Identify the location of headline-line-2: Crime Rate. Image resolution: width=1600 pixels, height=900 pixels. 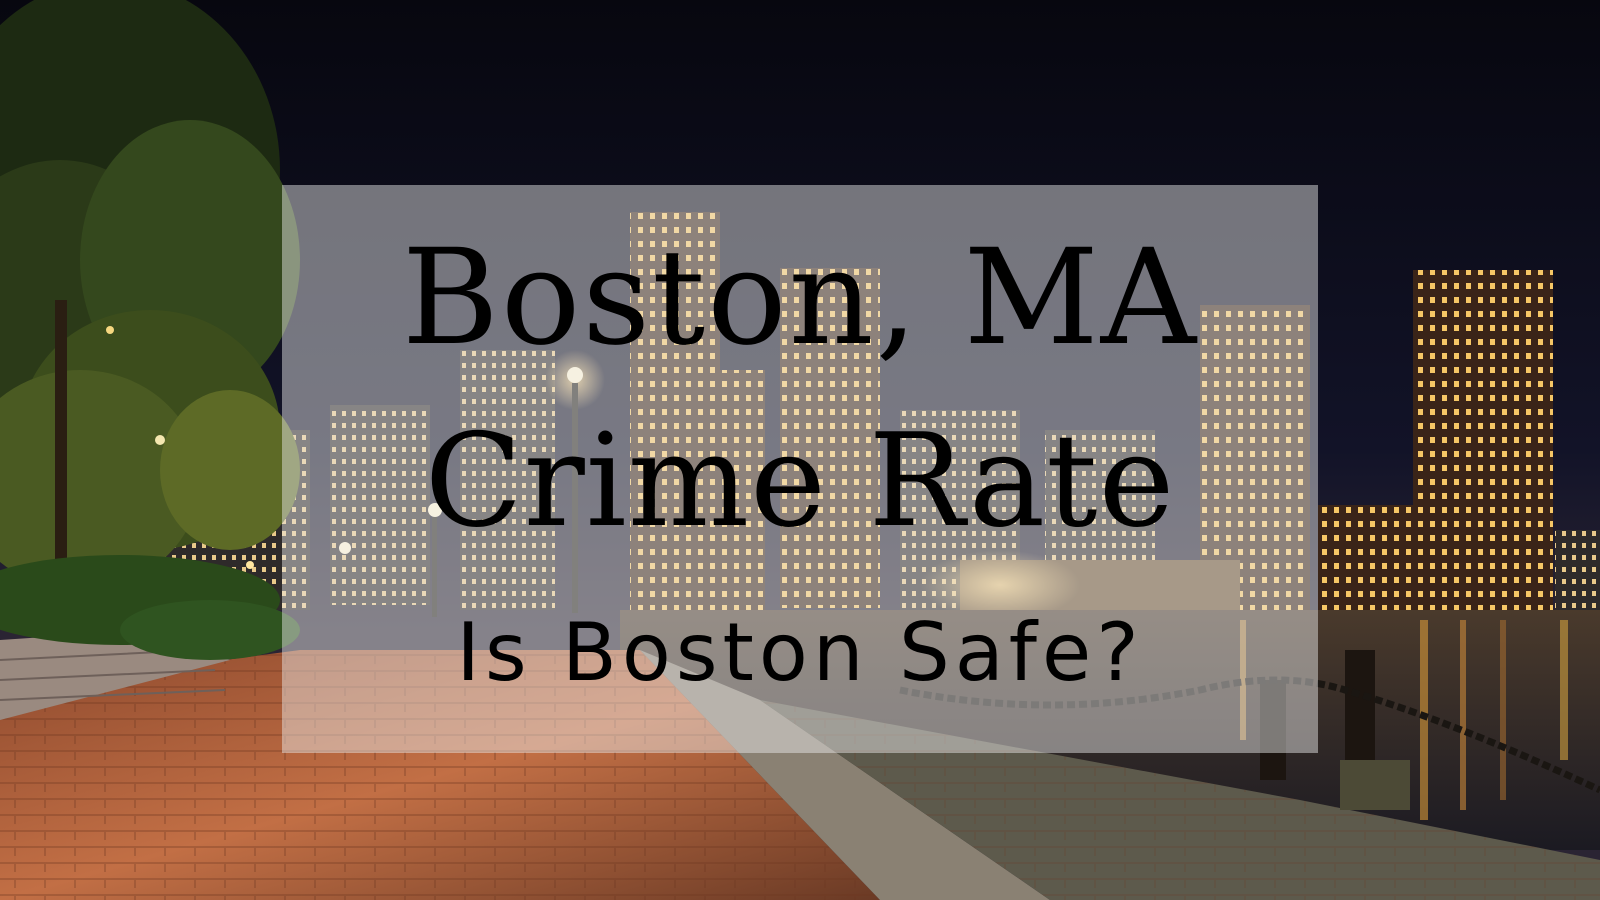
(800, 481).